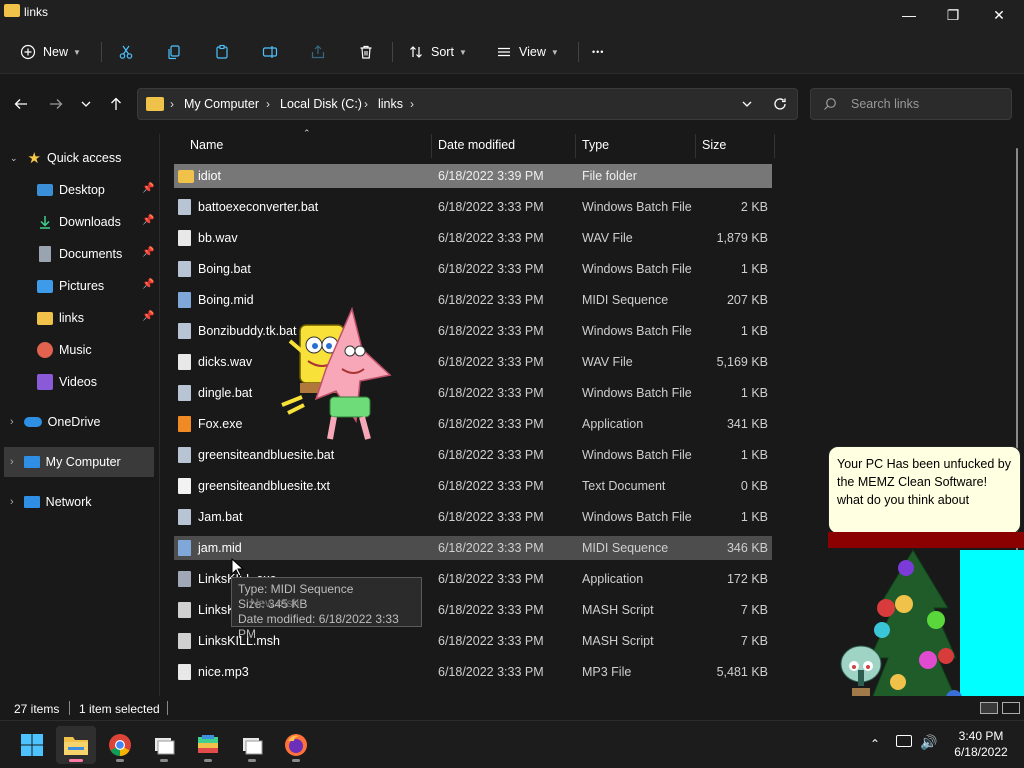 This screenshot has height=768, width=1024. What do you see at coordinates (97, 382) in the screenshot?
I see `sidebar-item-videos: Videos` at bounding box center [97, 382].